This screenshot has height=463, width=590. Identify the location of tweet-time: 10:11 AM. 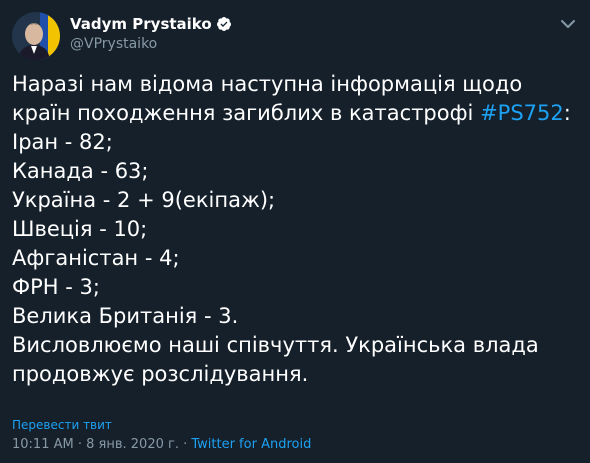
(43, 444).